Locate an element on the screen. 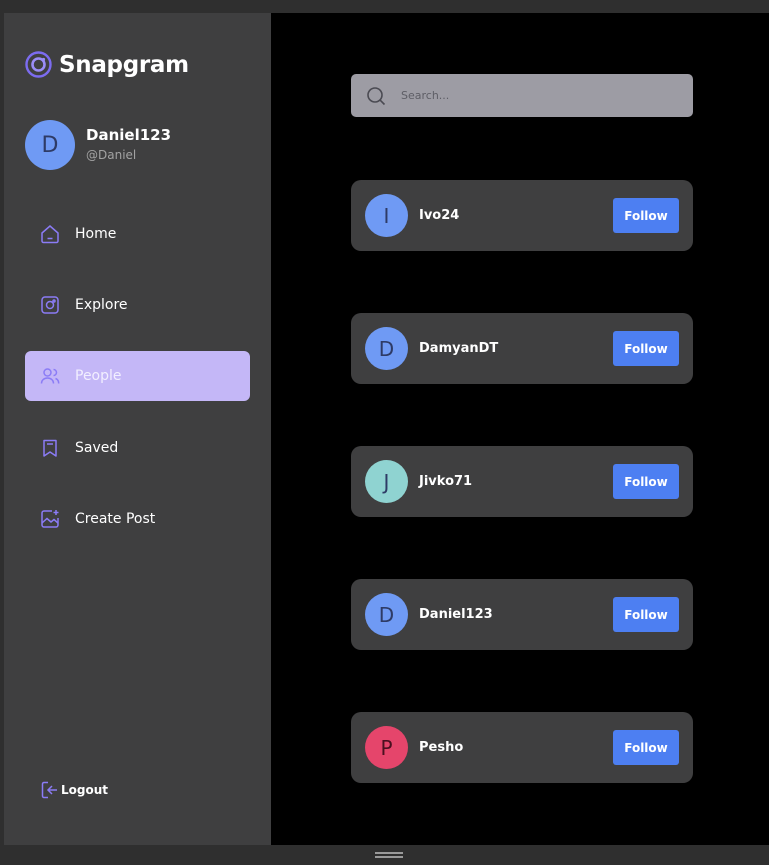 The image size is (769, 865). avatar: P is located at coordinates (386, 747).